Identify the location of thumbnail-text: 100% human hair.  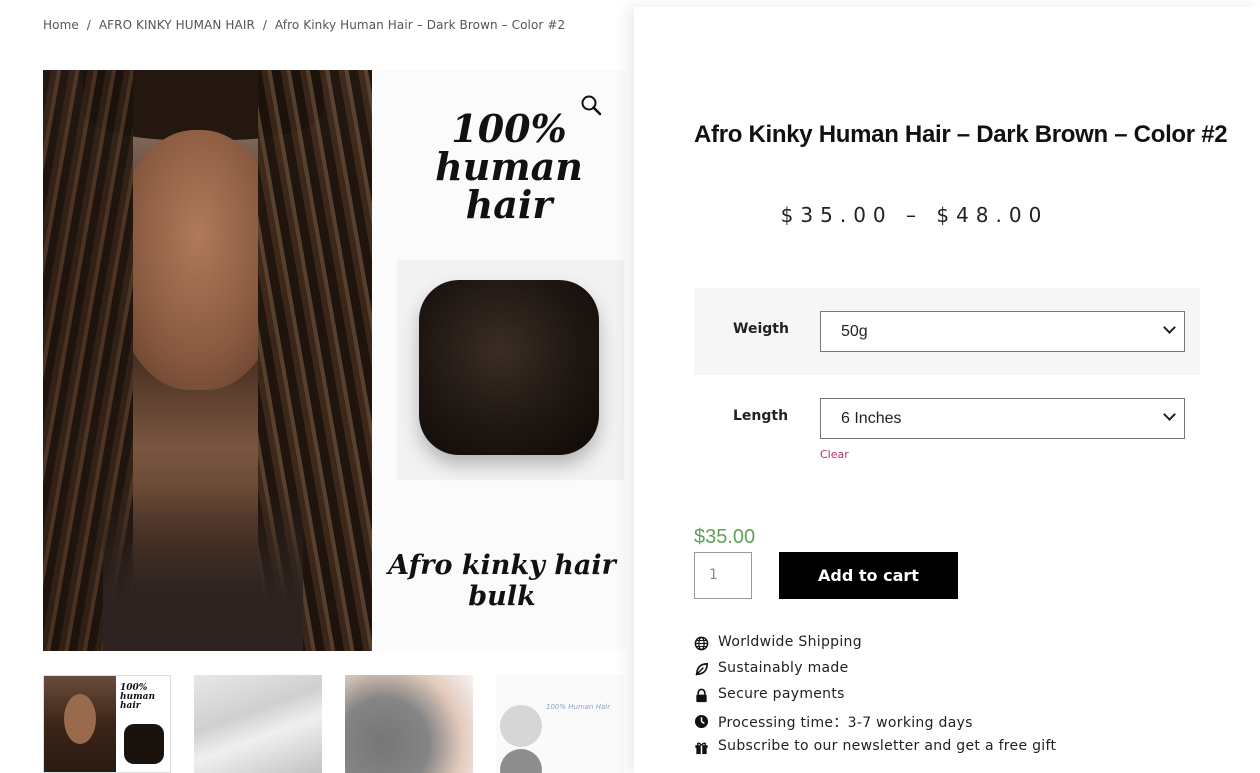
(137, 697).